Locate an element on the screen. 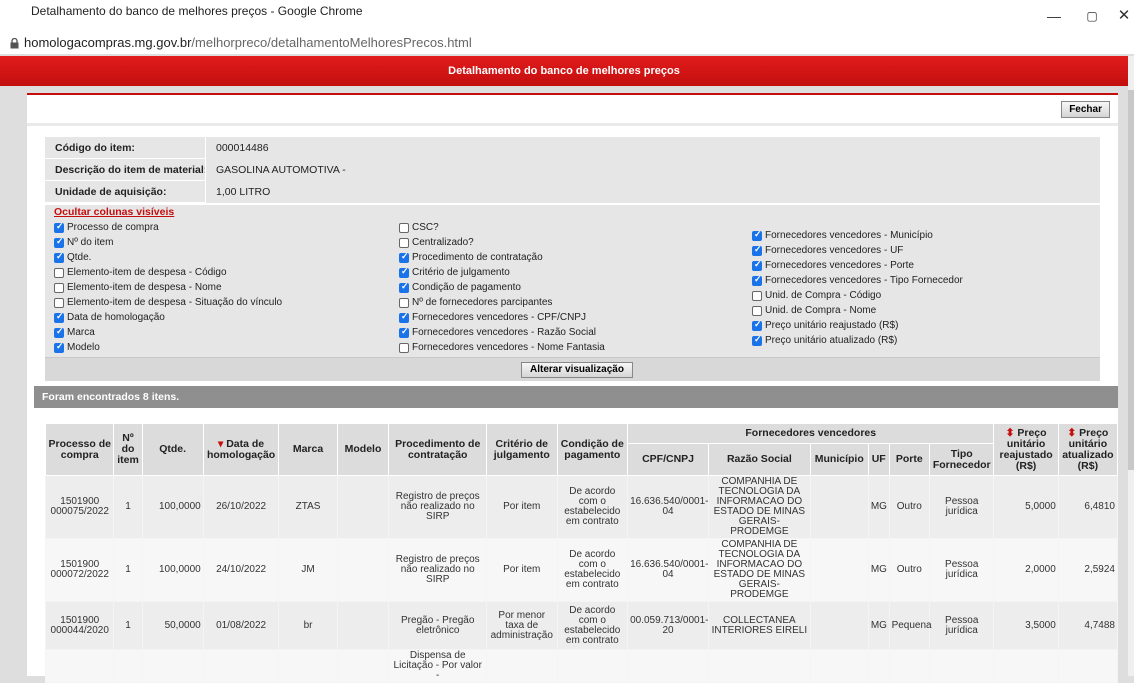 The width and height of the screenshot is (1134, 683). divider is located at coordinates (572, 124).